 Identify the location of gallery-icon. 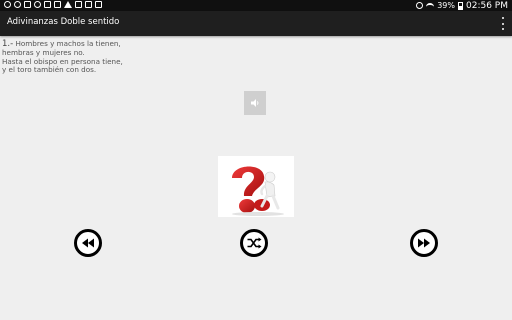
(47, 4).